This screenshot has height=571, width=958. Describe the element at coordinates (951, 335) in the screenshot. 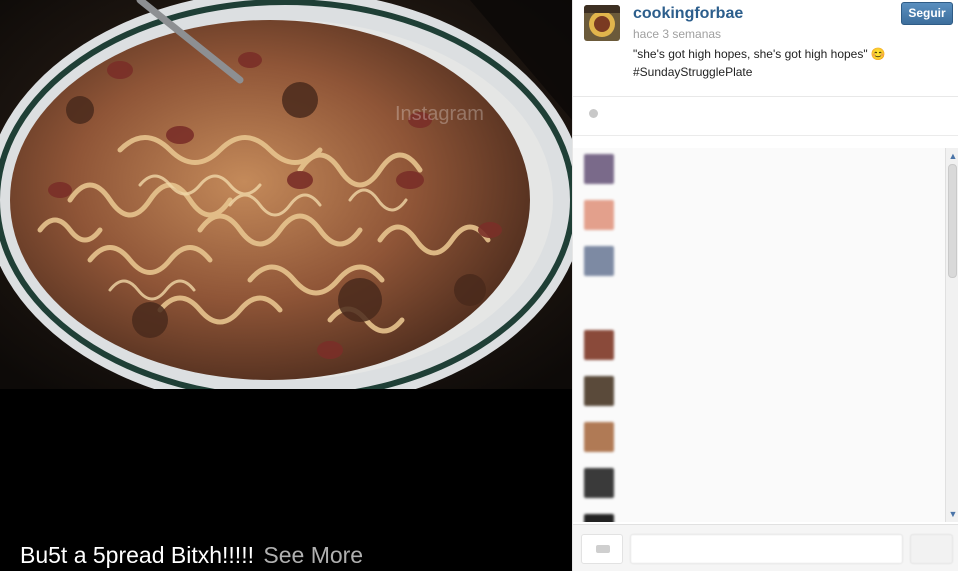

I see `comments-scrollbar: ▲ ▼` at that location.